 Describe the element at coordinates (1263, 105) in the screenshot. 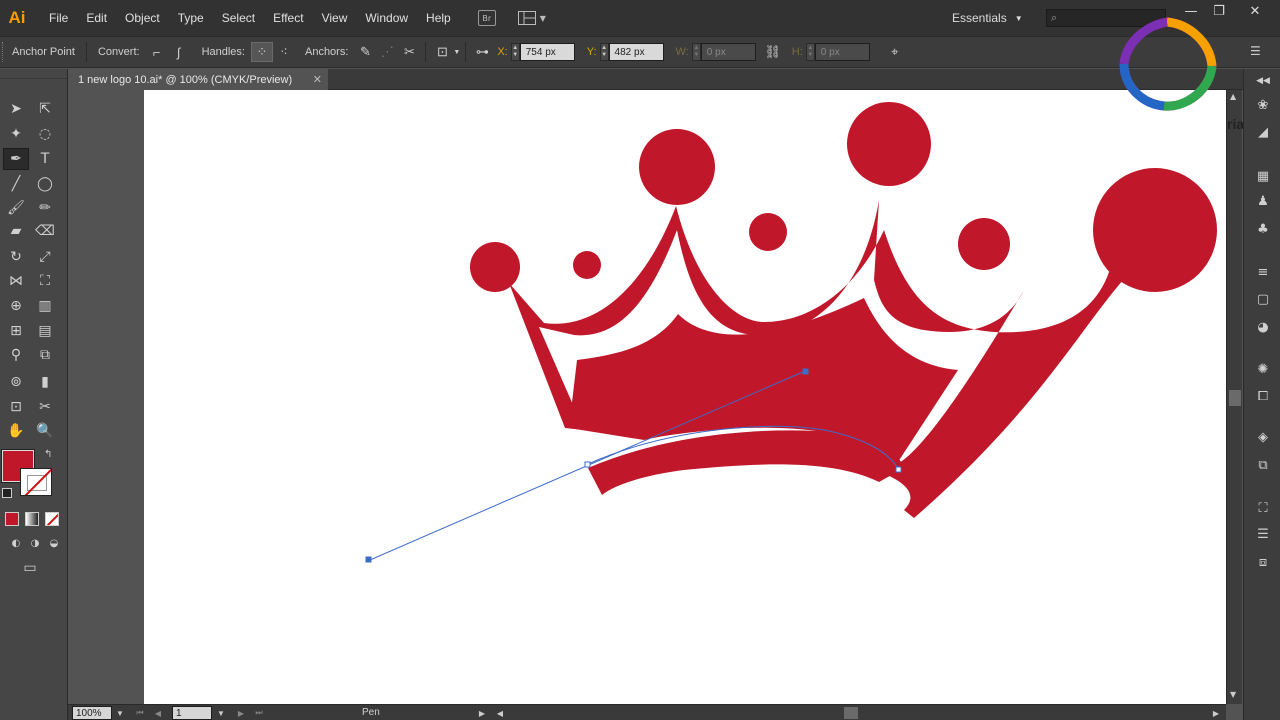

I see `color-panel-icon: ❀` at that location.